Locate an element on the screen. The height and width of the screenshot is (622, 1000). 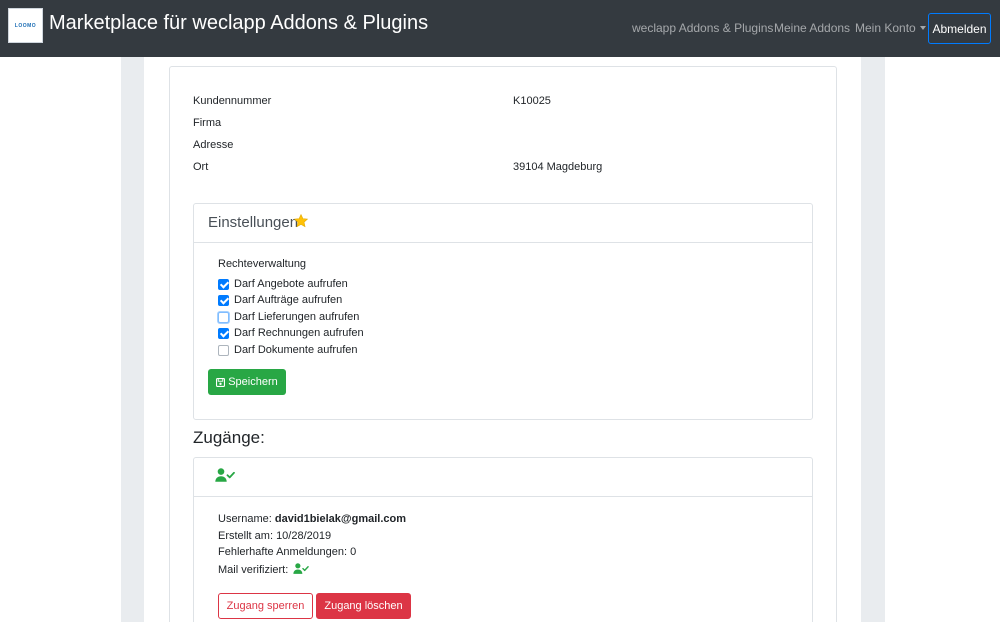
lock-access-button: Zugang sperren is located at coordinates (265, 606).